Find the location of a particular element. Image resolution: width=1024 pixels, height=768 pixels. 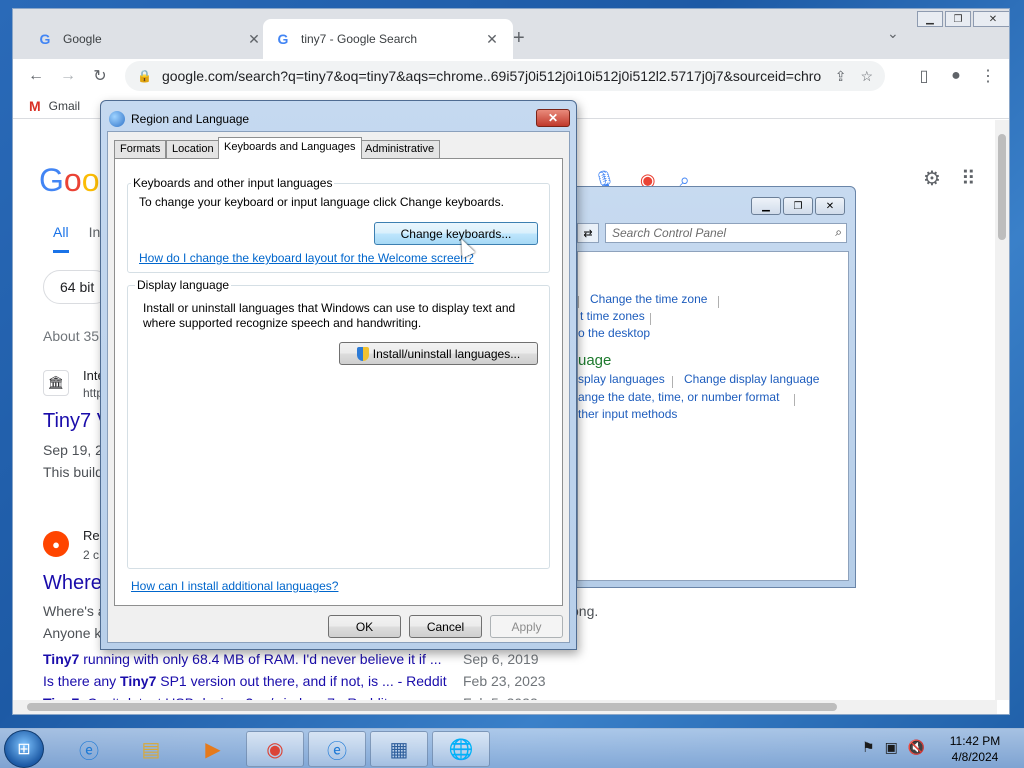

clock-date: 4/8/2024 is located at coordinates (975, 757).